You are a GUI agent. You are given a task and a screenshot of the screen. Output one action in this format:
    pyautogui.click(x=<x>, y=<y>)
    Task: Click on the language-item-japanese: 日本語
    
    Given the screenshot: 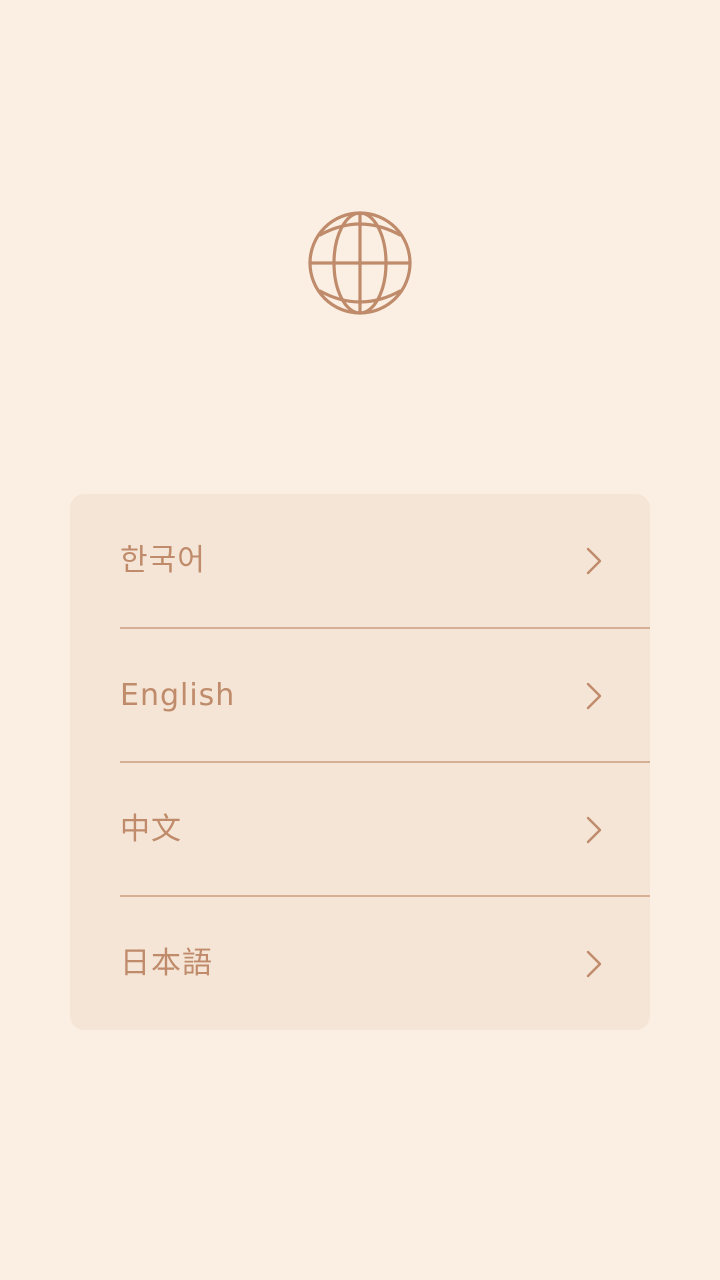 What is the action you would take?
    pyautogui.click(x=360, y=963)
    